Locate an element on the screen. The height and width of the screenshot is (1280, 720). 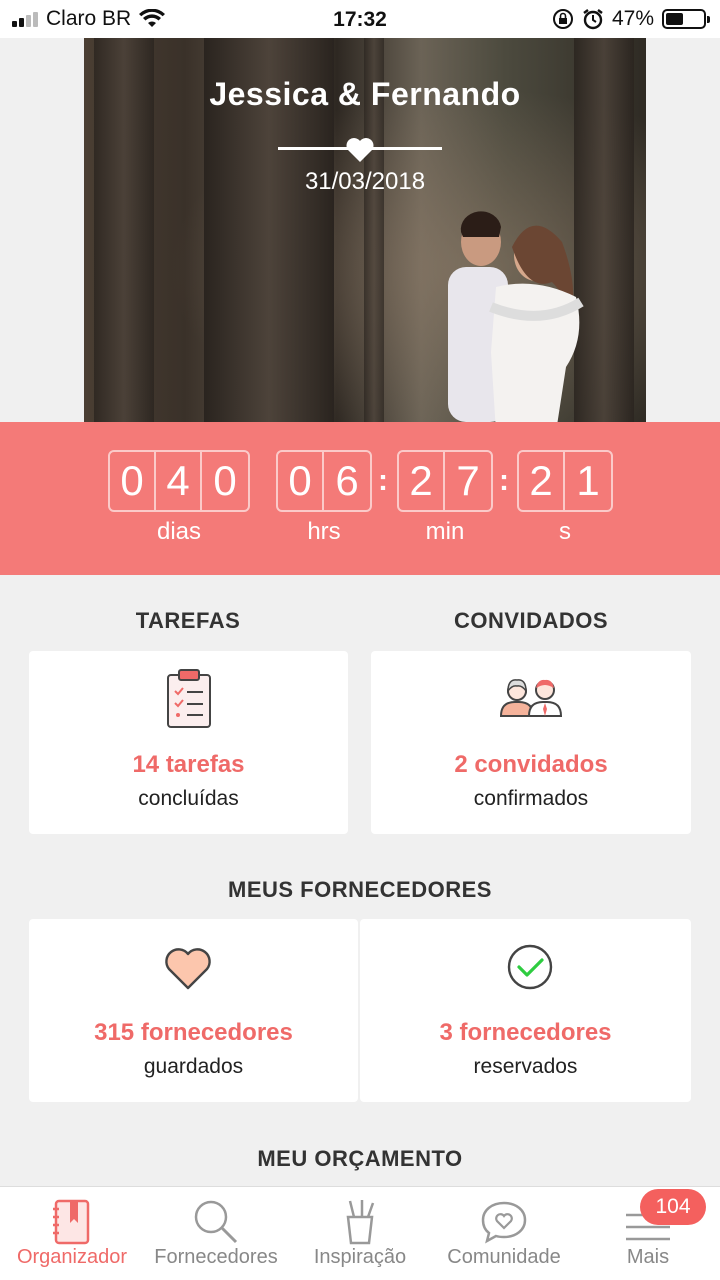
second-digit: 2 is located at coordinates (542, 481).